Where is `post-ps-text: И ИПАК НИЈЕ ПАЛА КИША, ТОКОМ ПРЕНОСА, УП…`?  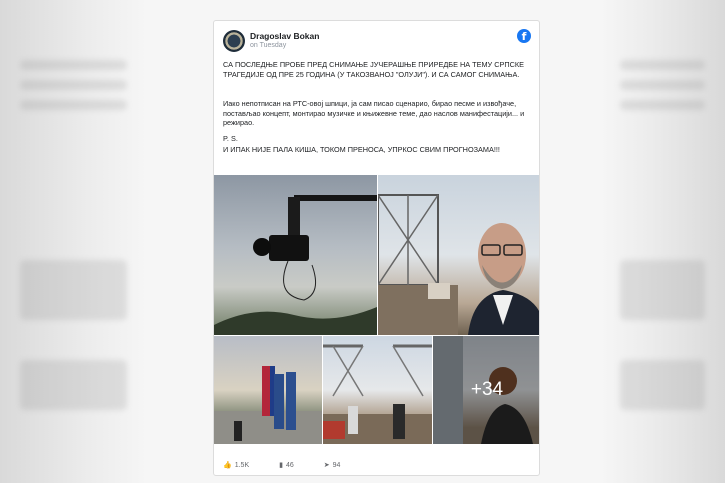
post-ps-text: И ИПАК НИЈЕ ПАЛА КИША, ТОКОМ ПРЕНОСА, УП… is located at coordinates (361, 149).